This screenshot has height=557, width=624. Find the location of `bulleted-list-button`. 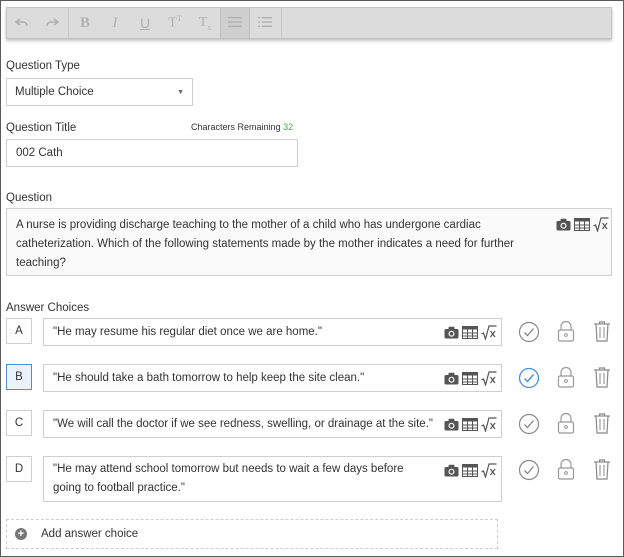

bulleted-list-button is located at coordinates (235, 23).